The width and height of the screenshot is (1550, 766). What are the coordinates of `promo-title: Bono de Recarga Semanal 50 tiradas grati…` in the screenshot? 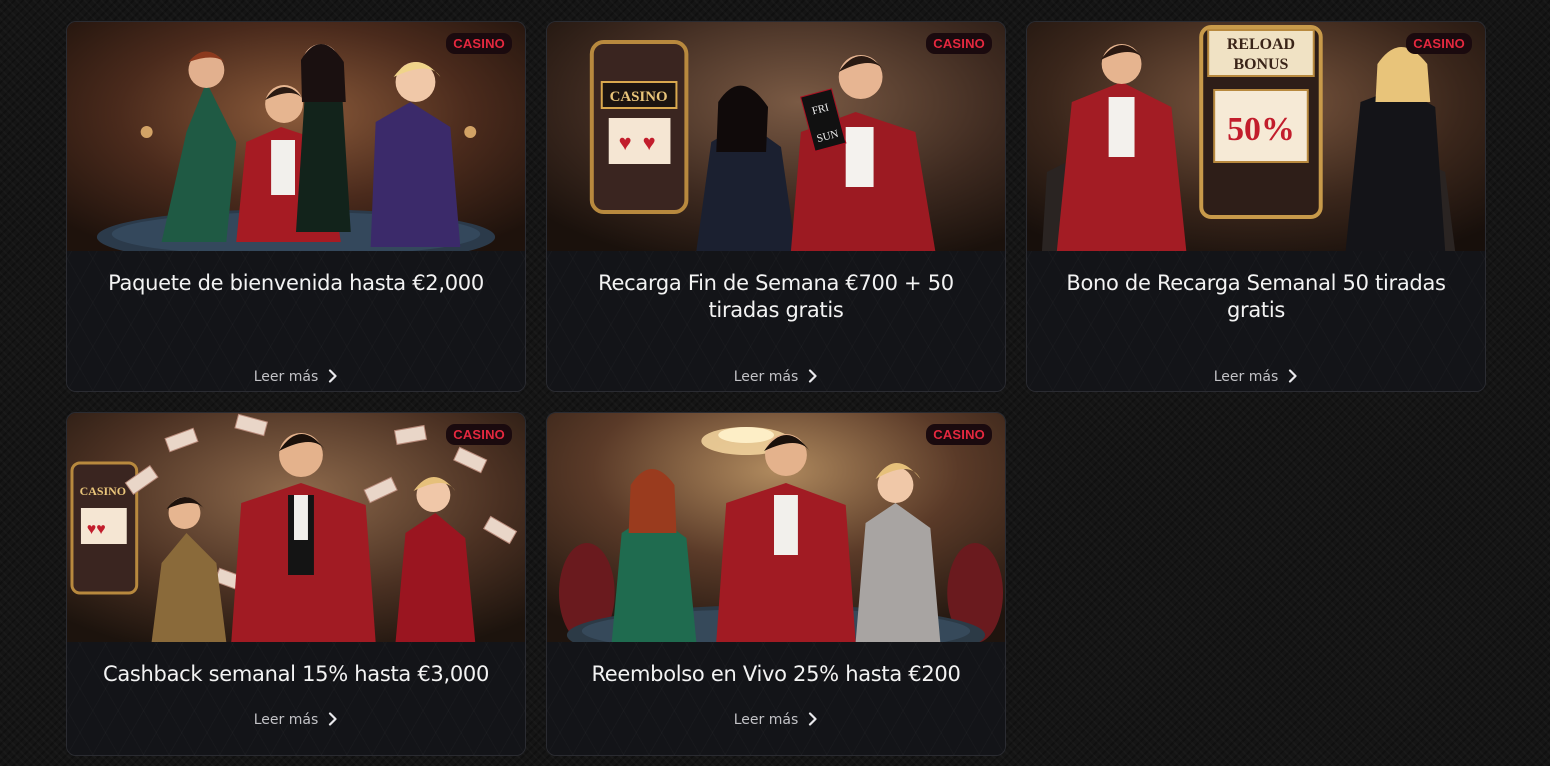 It's located at (1256, 296).